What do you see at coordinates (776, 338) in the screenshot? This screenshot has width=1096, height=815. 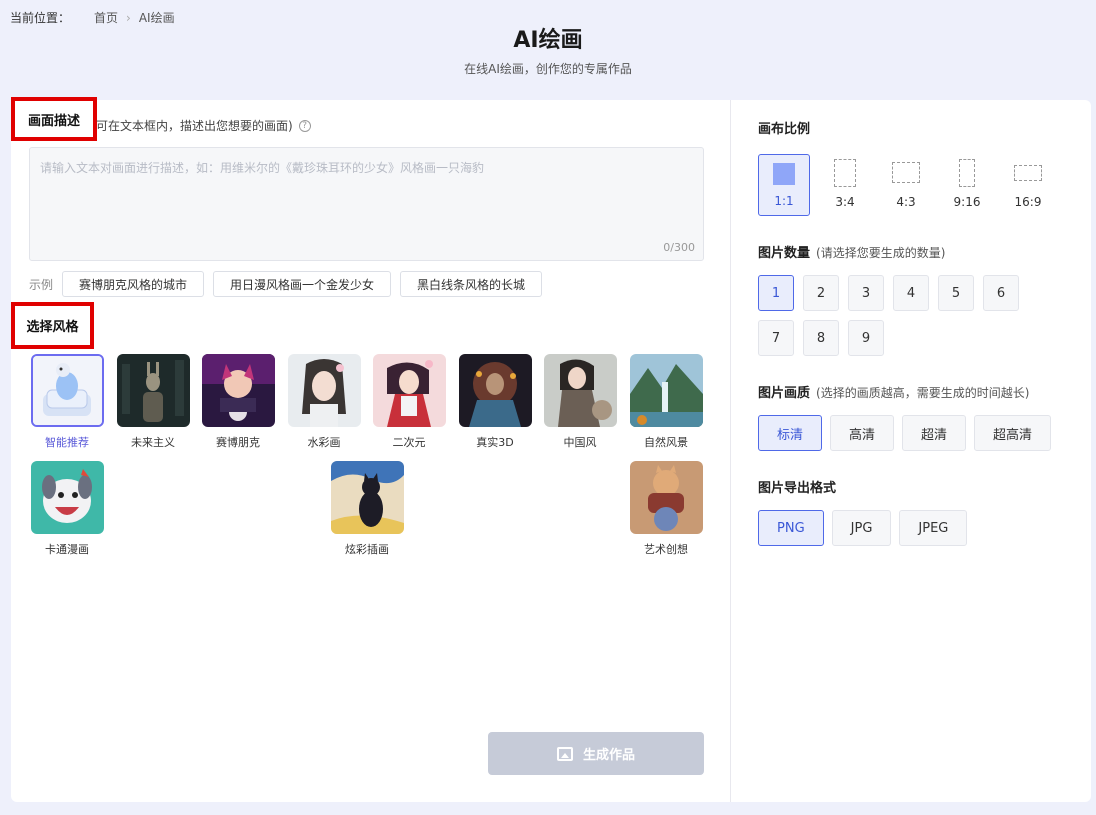 I see `count-option-7: 7` at bounding box center [776, 338].